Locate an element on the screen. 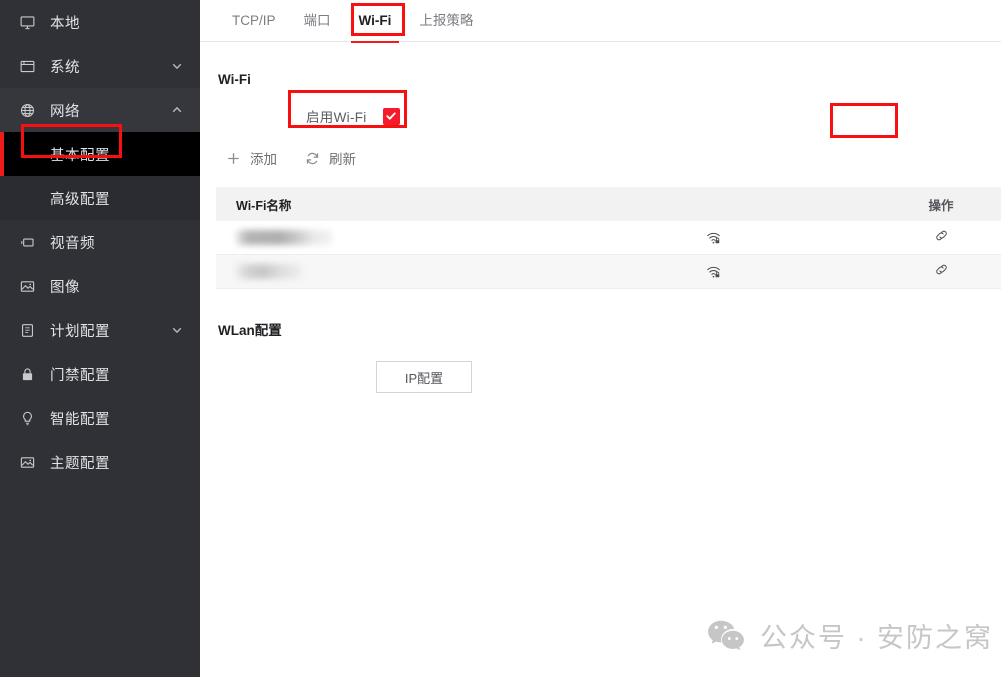  tab-wifi: Wi-Fi is located at coordinates (375, 21).